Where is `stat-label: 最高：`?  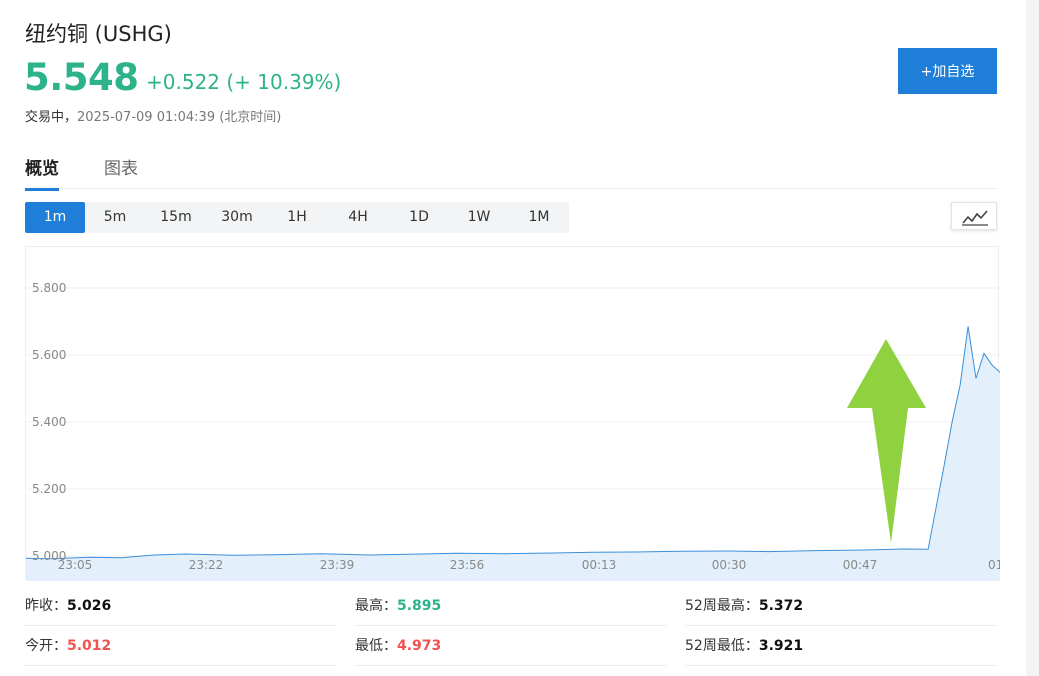 stat-label: 最高： is located at coordinates (376, 606).